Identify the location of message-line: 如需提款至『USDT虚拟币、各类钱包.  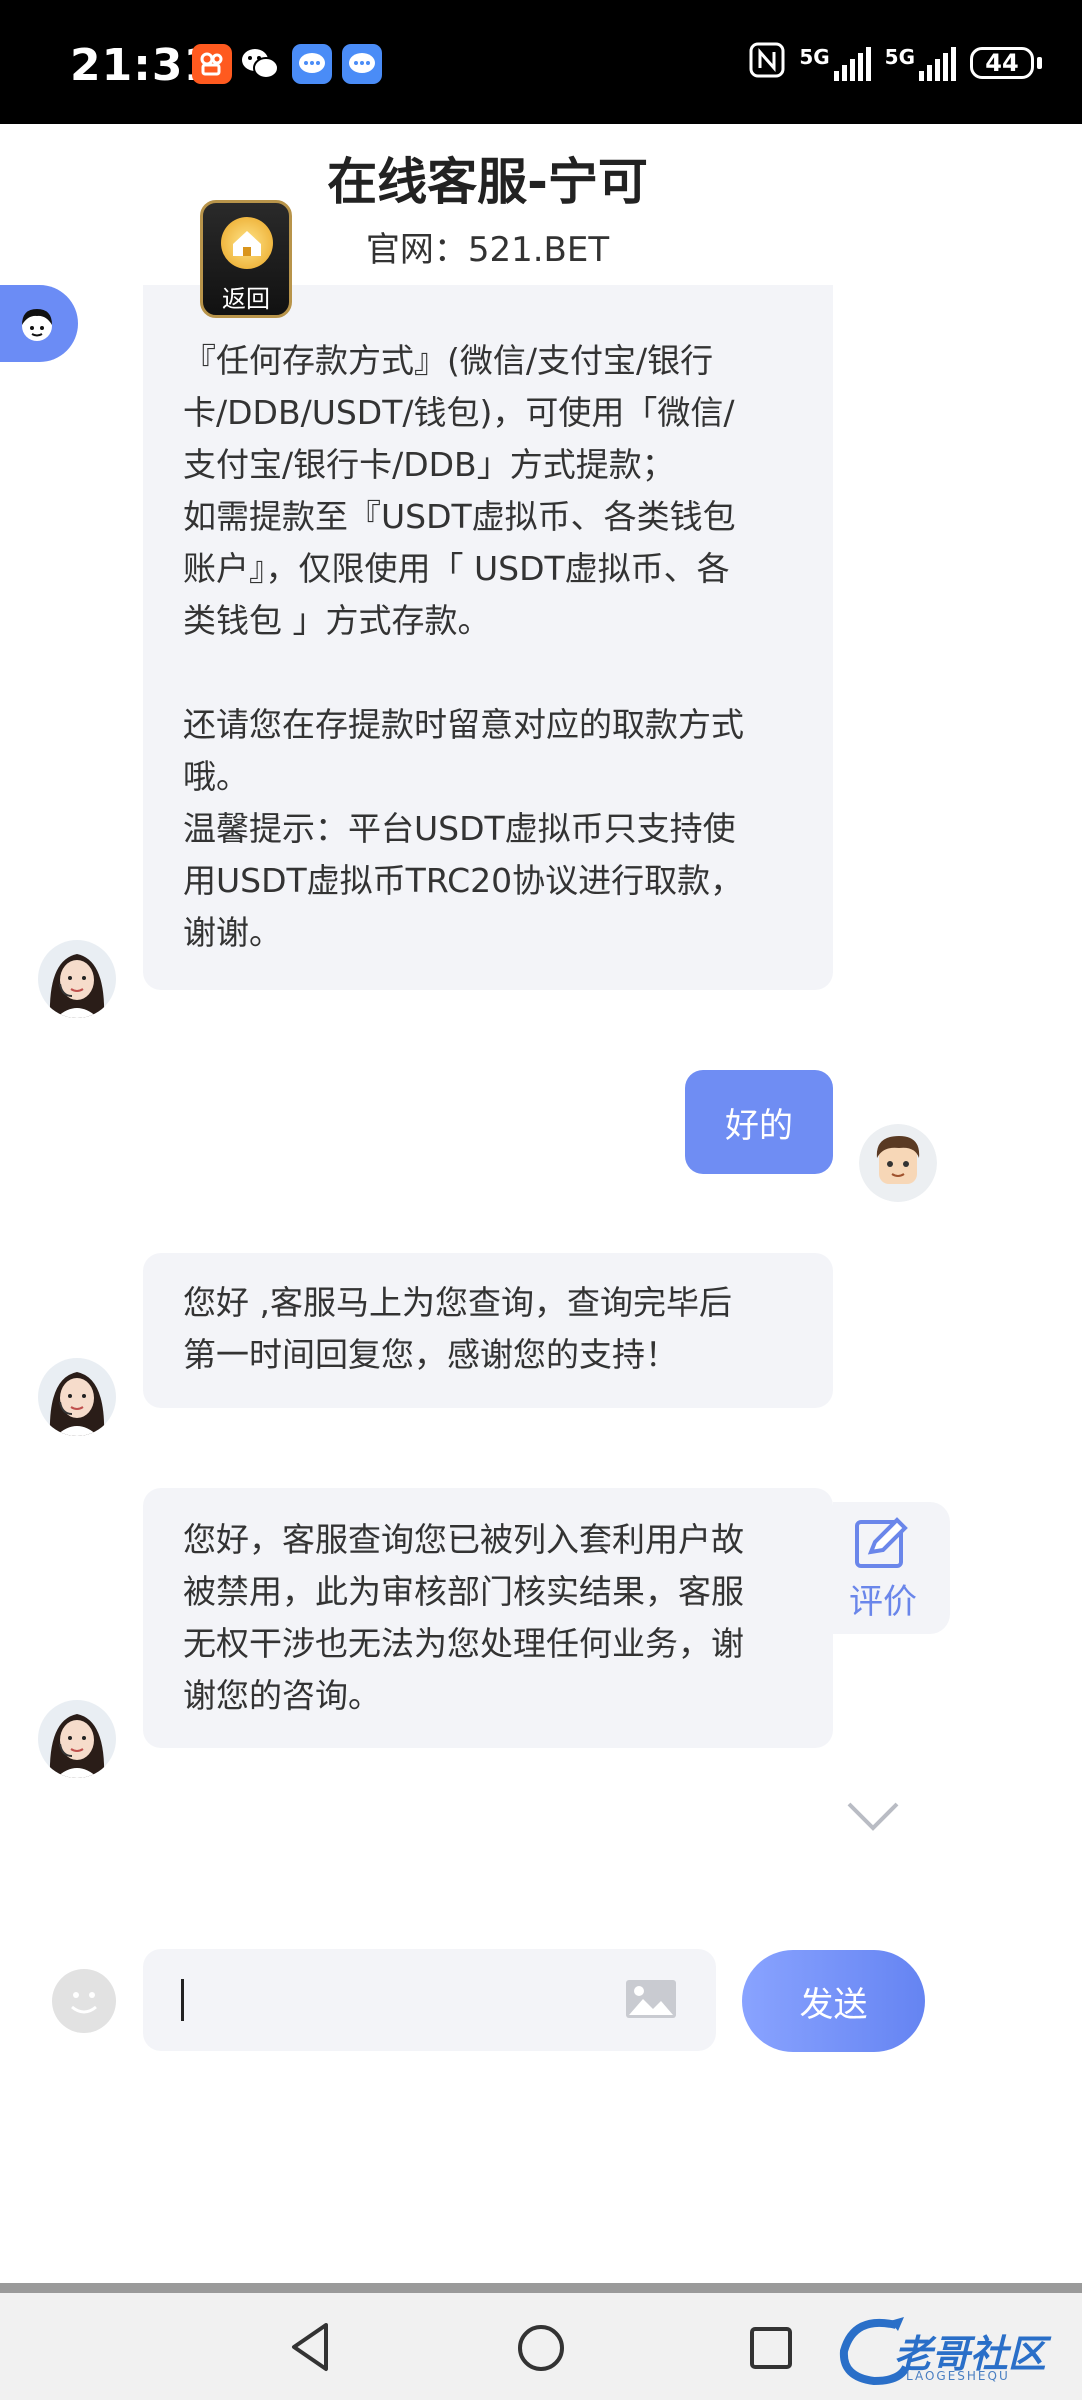
(459, 516).